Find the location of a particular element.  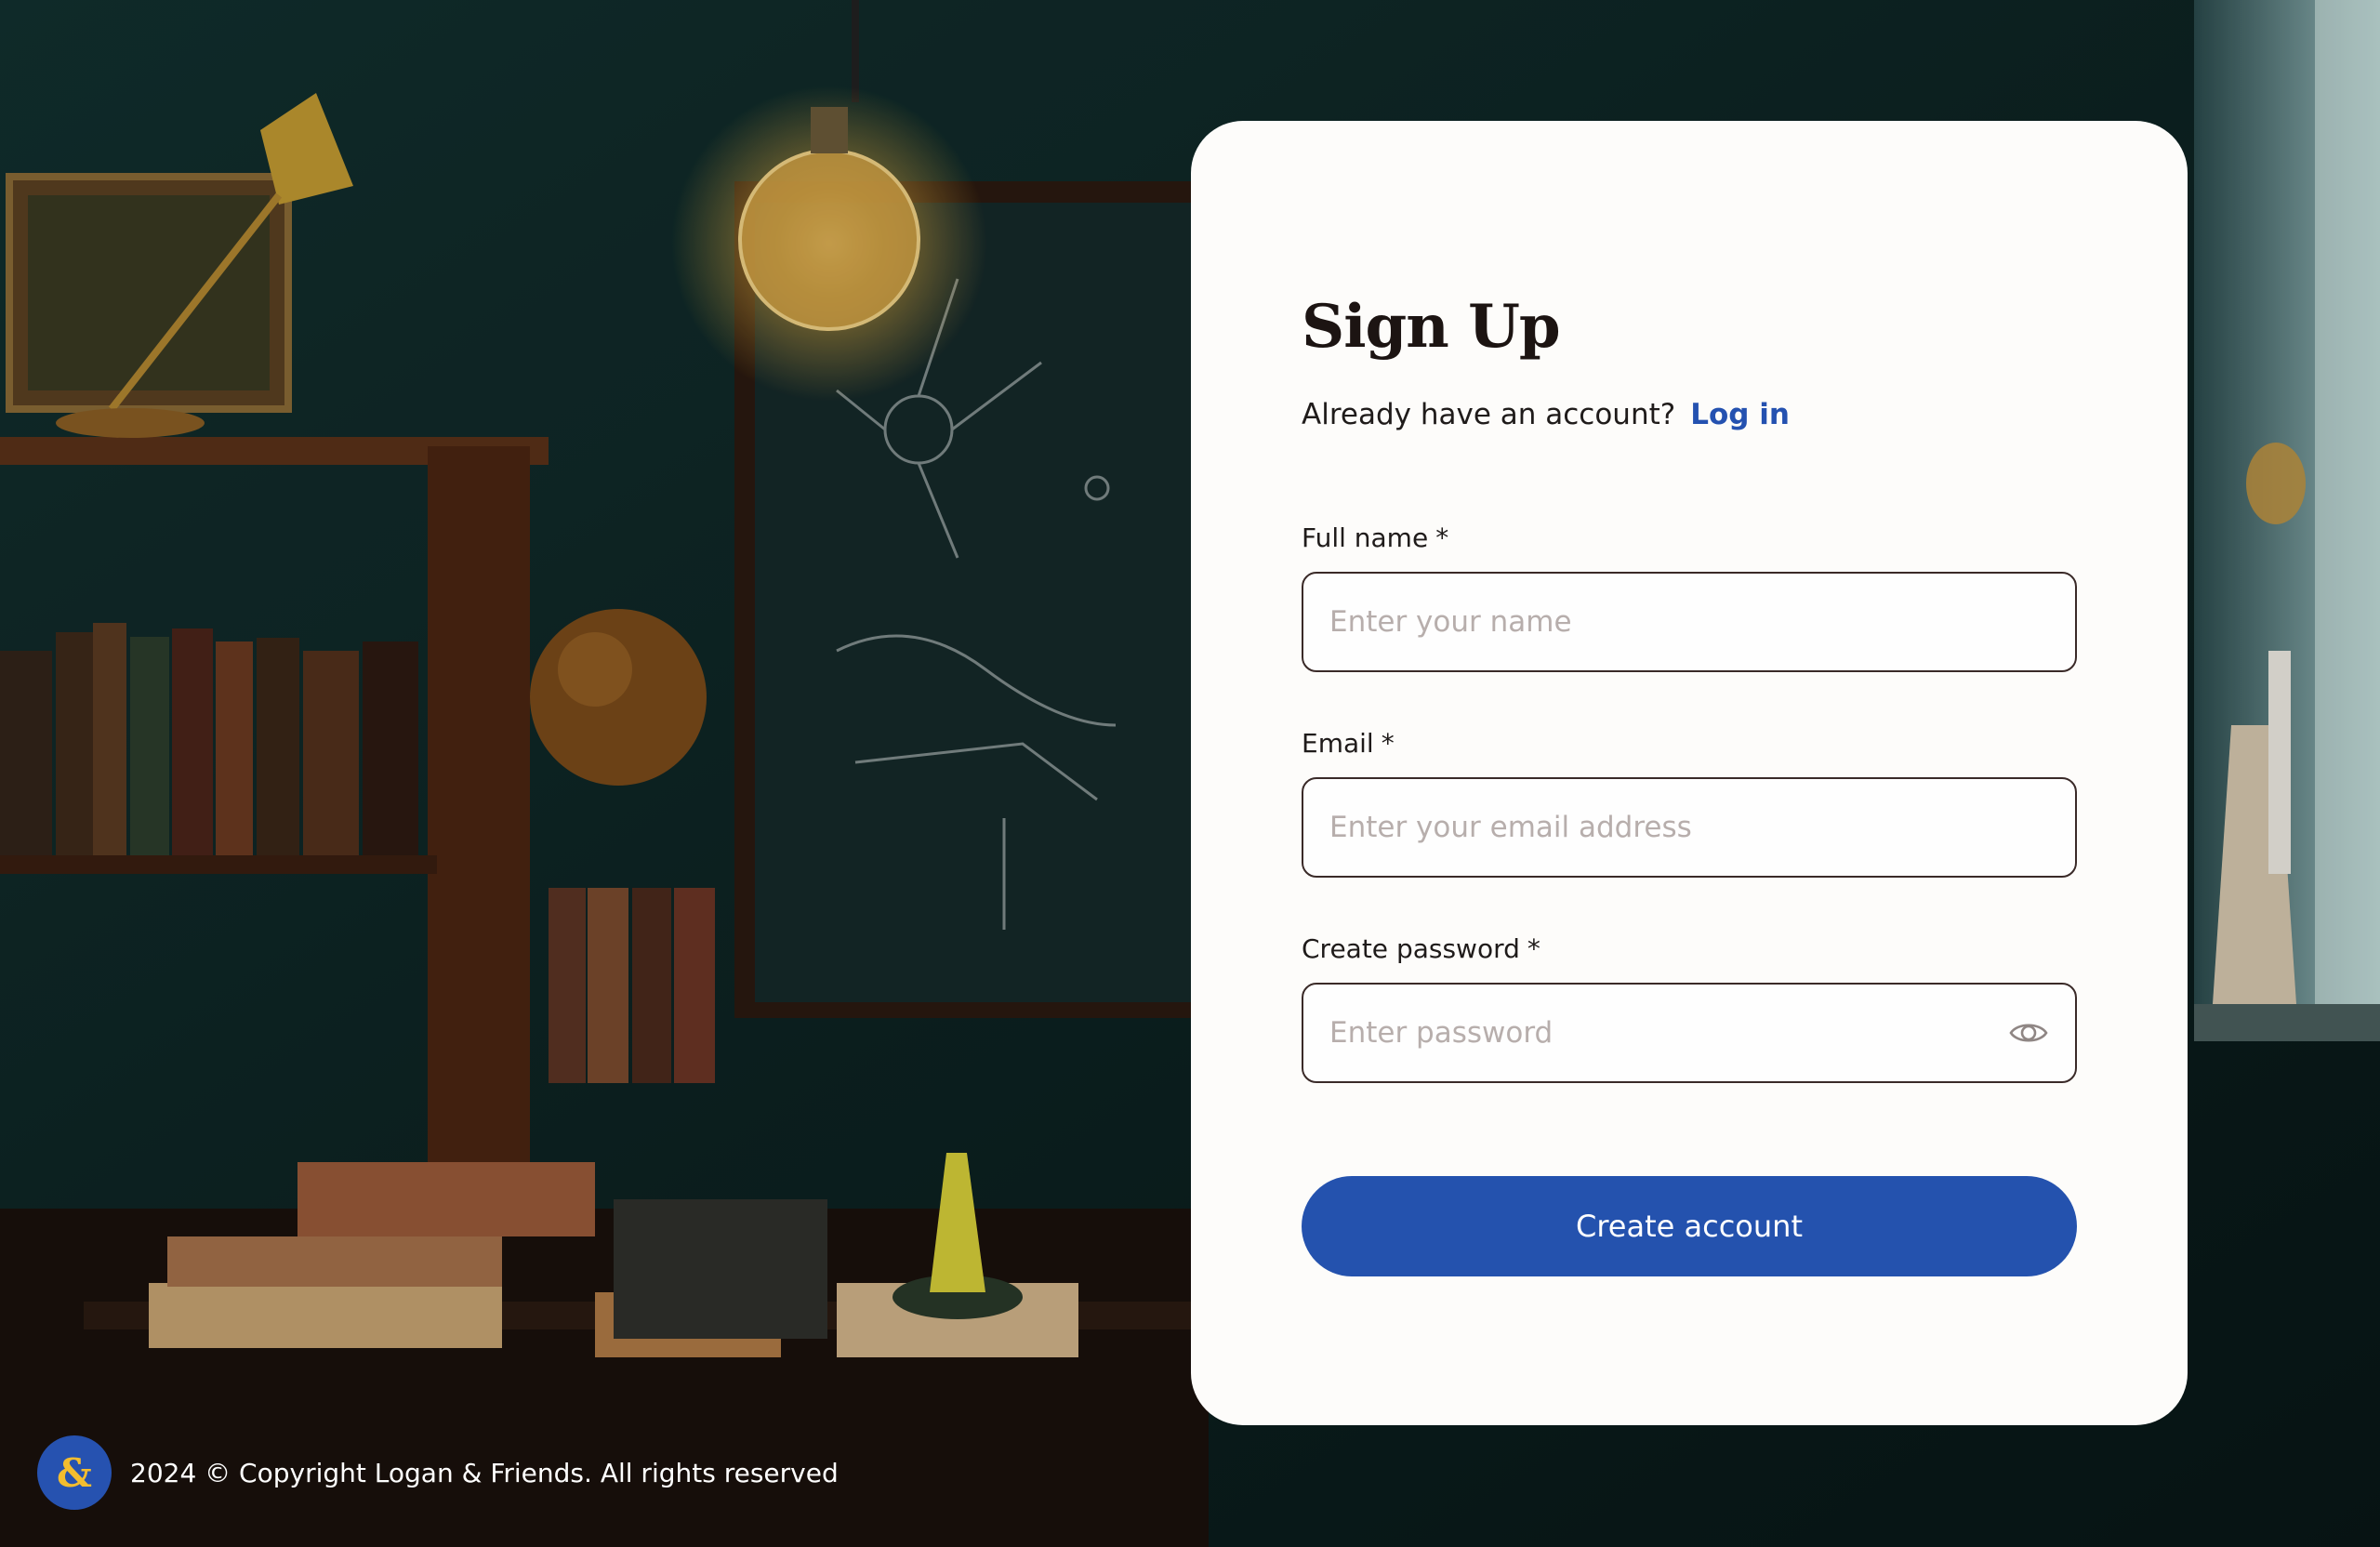

password-input is located at coordinates (1689, 1033).